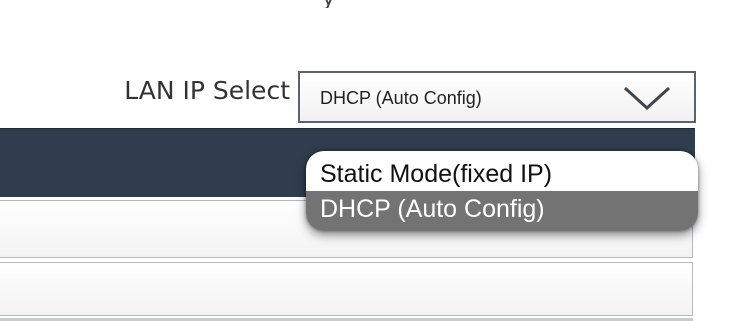  Describe the element at coordinates (207, 90) in the screenshot. I see `lan-ip-select-label: LAN IP Select` at that location.